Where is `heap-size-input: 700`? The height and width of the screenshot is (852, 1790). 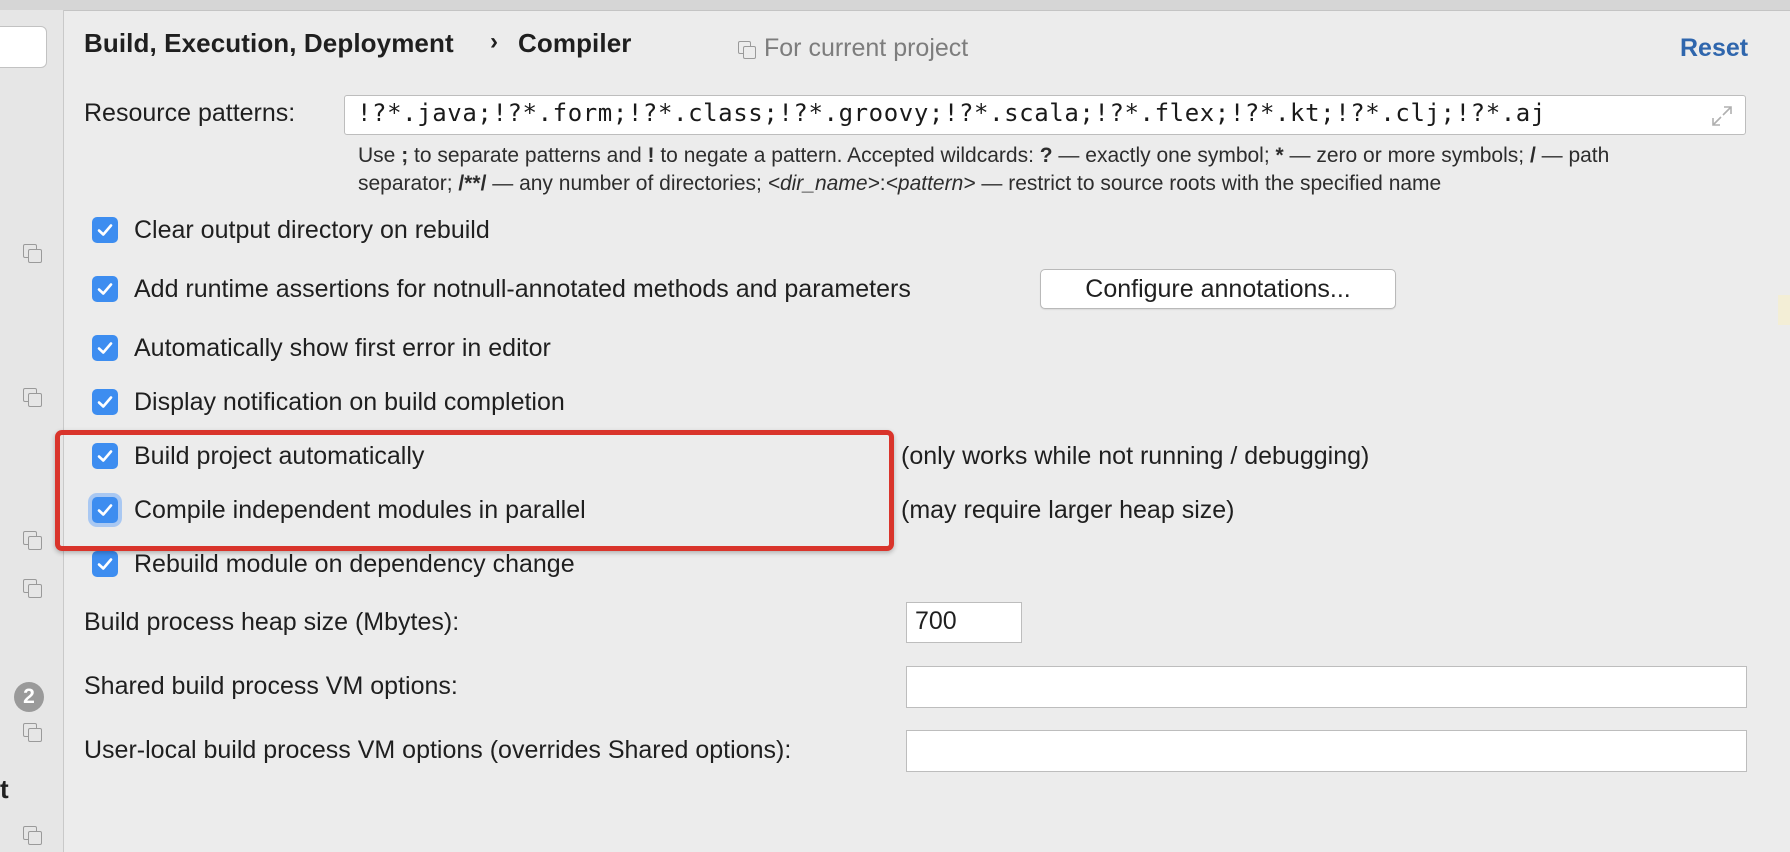
heap-size-input: 700 is located at coordinates (964, 622).